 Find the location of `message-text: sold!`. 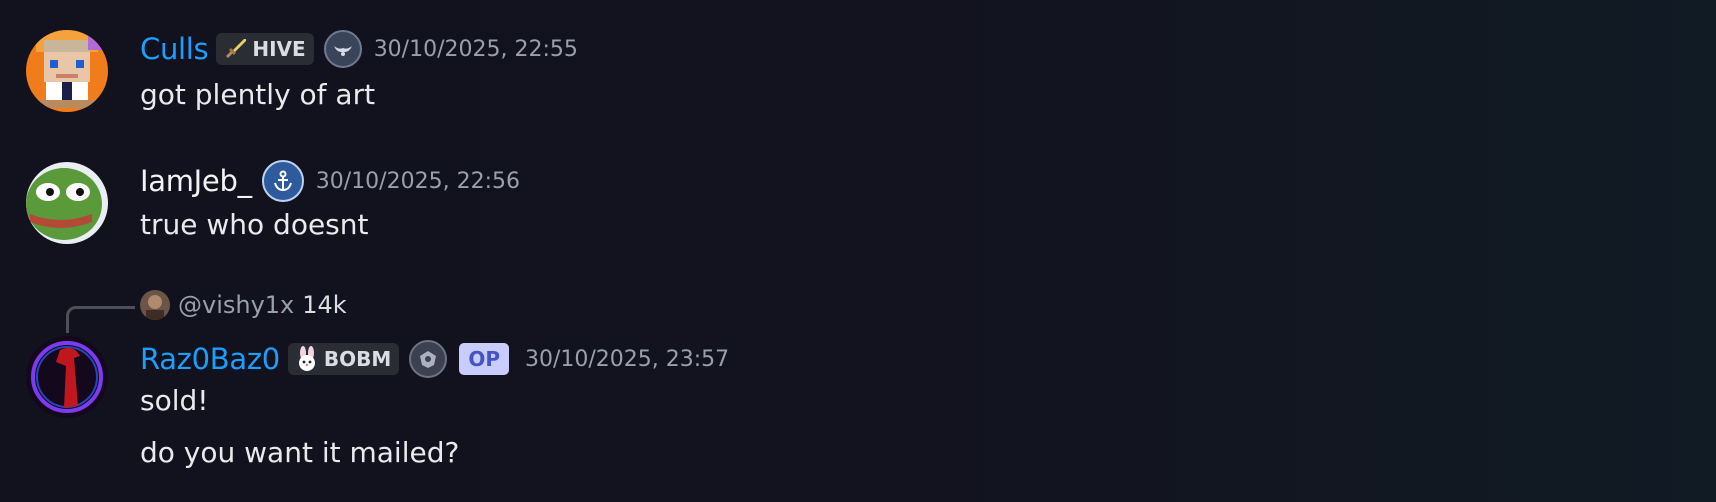

message-text: sold! is located at coordinates (174, 400).